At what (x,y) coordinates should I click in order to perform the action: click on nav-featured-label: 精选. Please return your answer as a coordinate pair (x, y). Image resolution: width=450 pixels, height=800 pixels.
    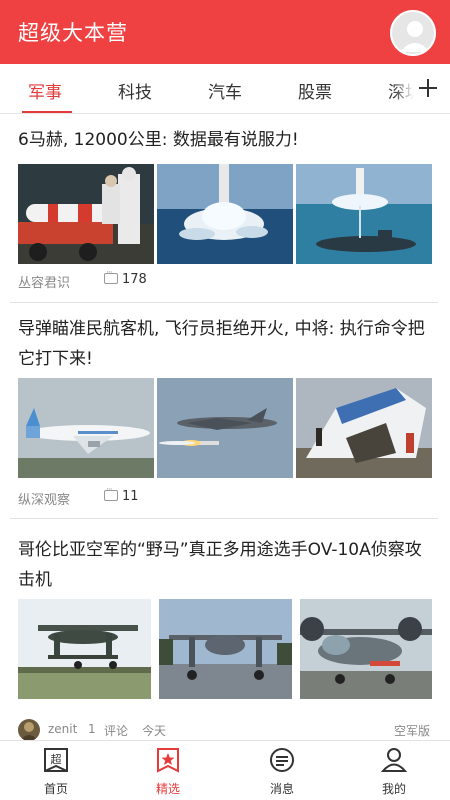
    Looking at the image, I should click on (167, 789).